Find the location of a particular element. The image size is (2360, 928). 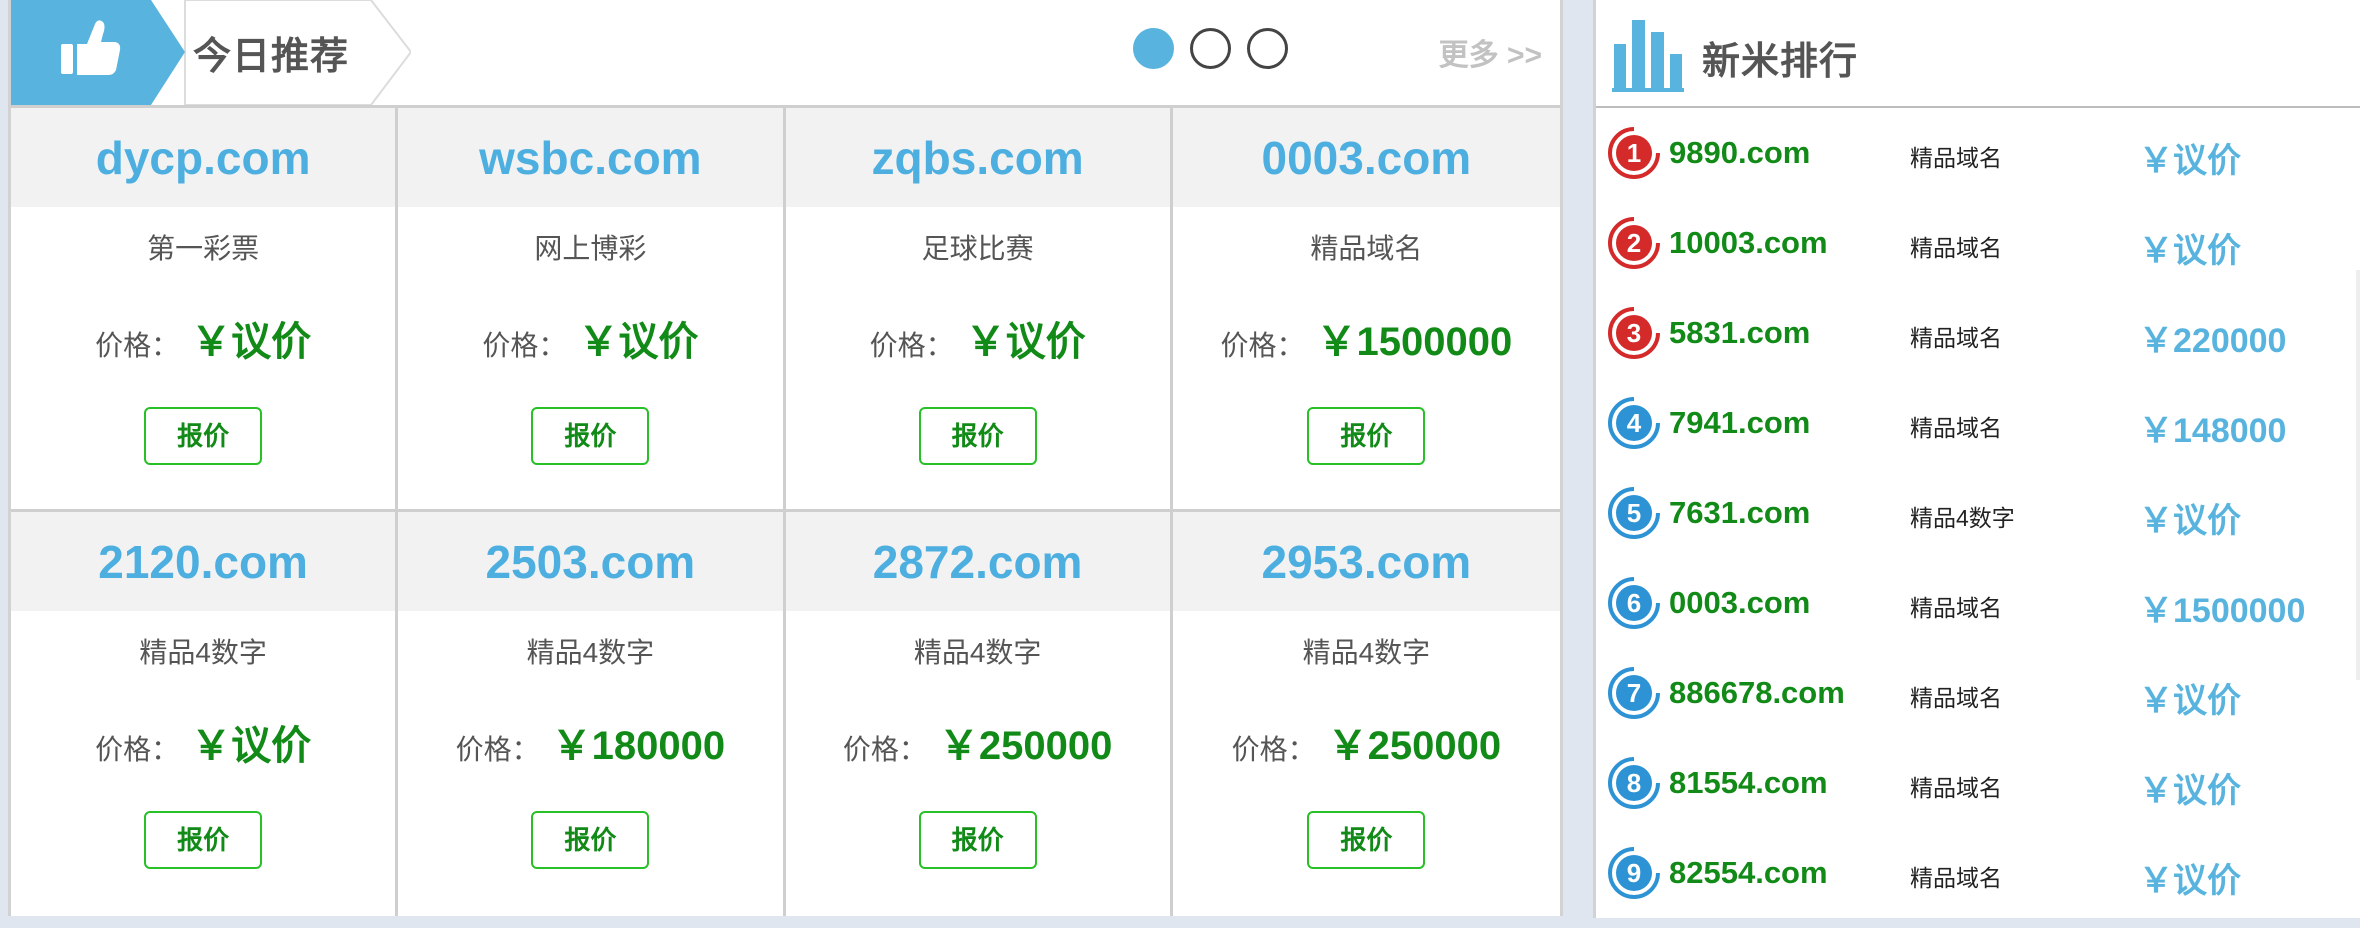

rank-number: 7 is located at coordinates (1634, 693).